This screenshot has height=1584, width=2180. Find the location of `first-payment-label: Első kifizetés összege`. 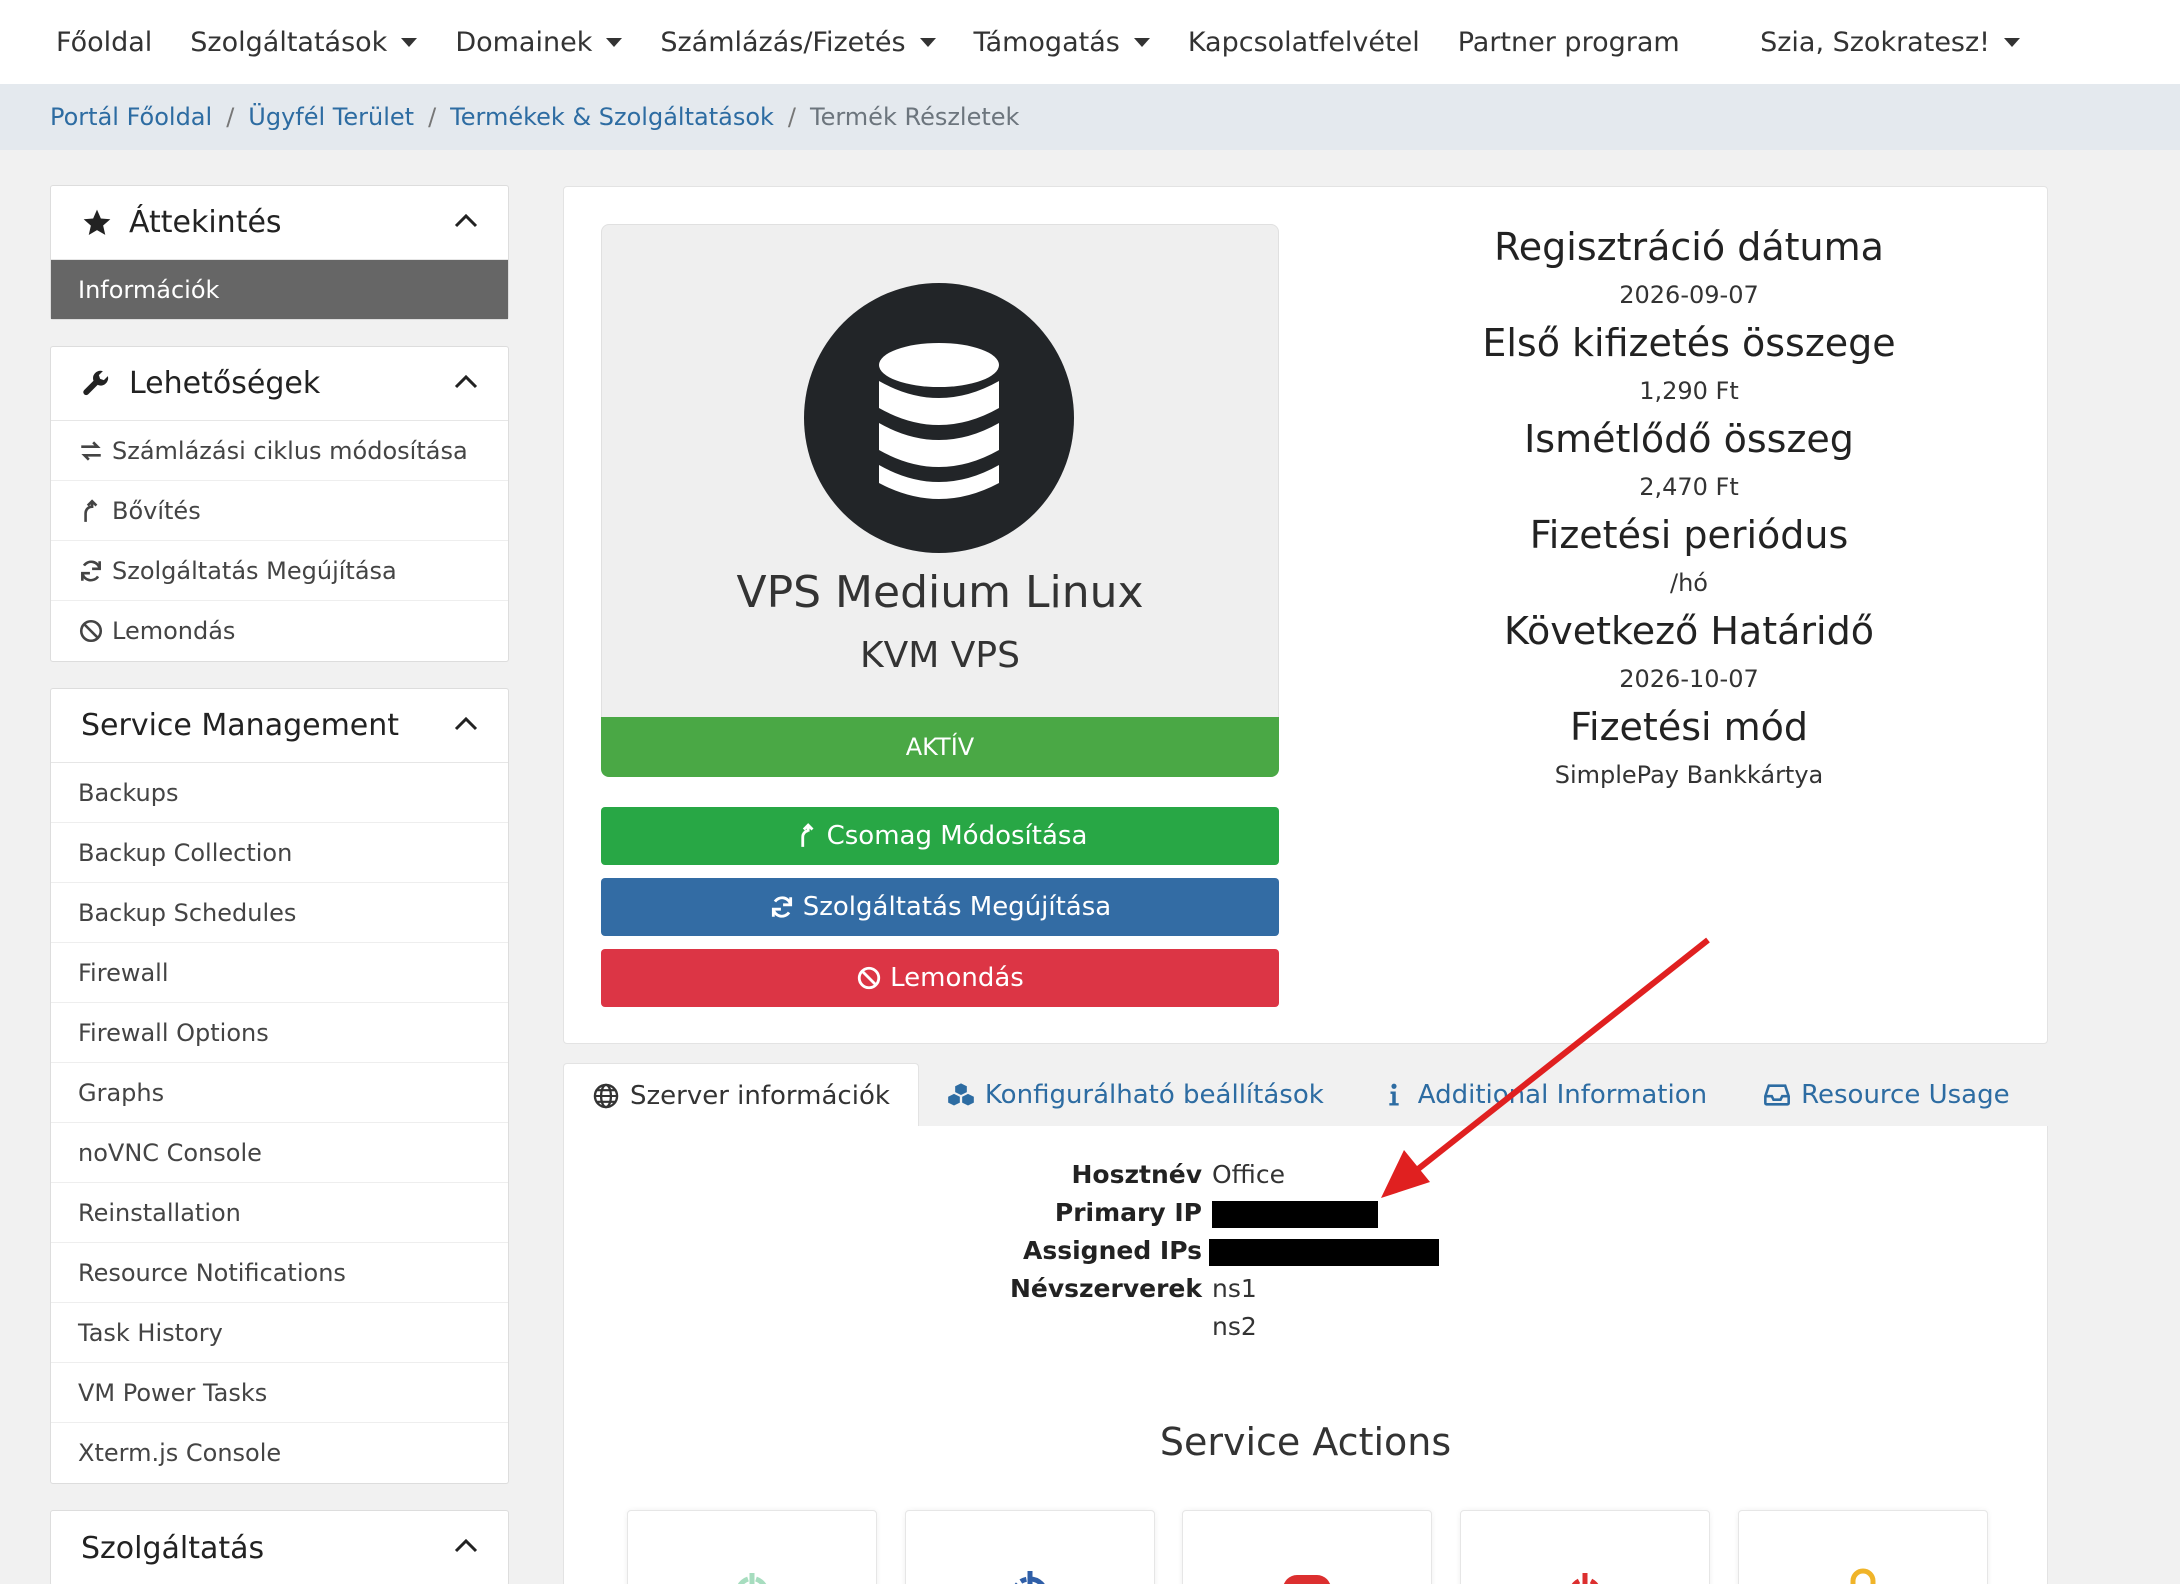

first-payment-label: Első kifizetés összege is located at coordinates (1689, 343).